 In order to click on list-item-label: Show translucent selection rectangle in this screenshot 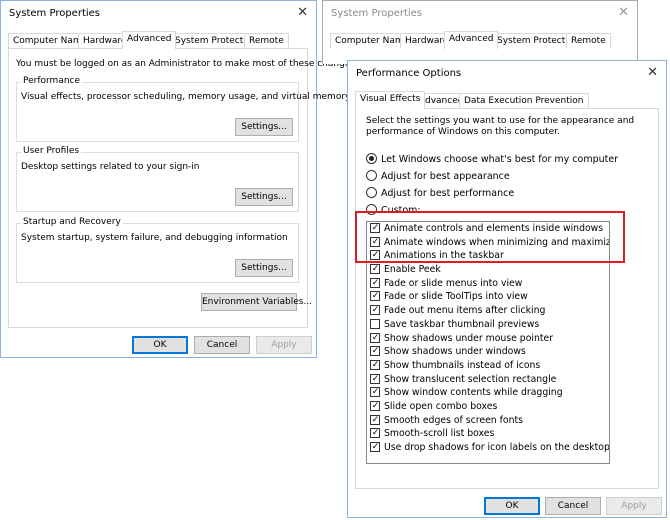, I will do `click(470, 379)`.